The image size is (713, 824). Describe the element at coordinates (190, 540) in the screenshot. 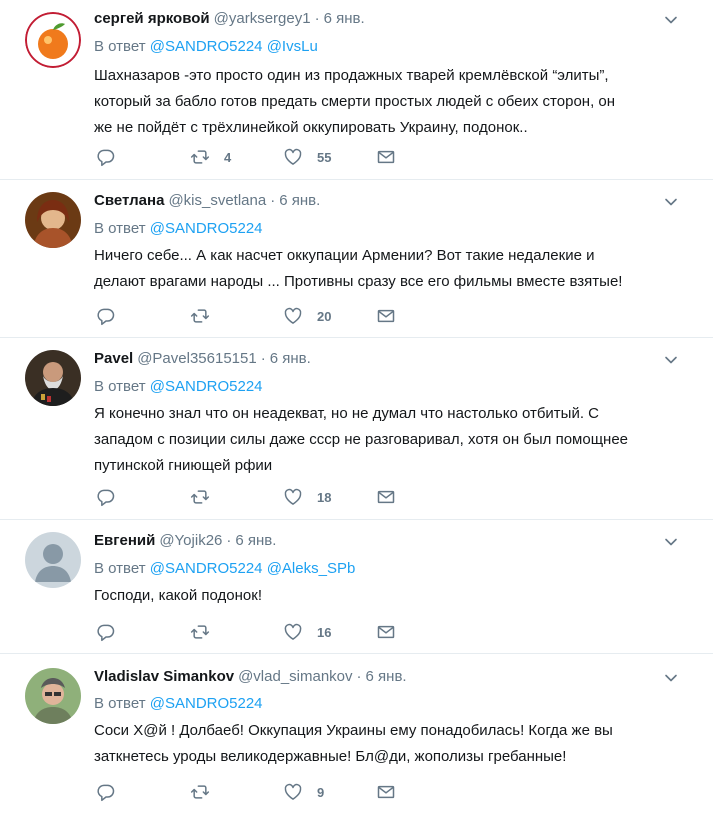

I see `user-handle: @Yojik26` at that location.